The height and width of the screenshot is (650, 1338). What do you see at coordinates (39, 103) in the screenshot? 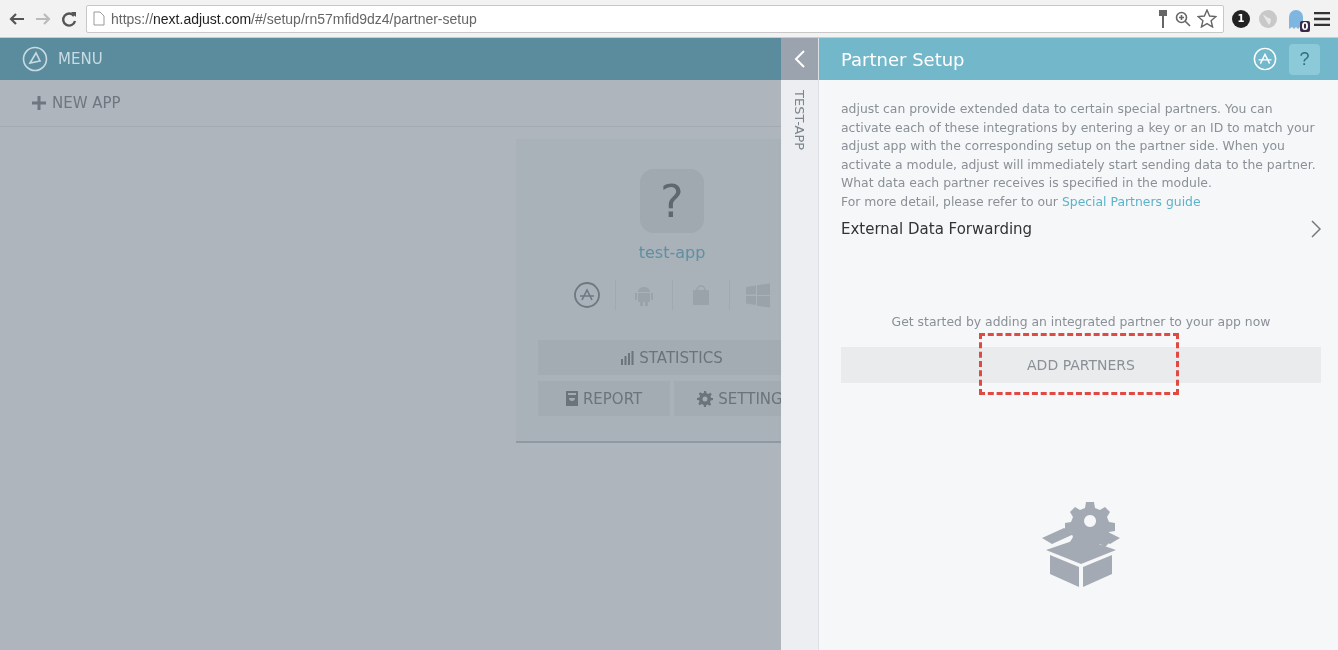
I see `plus-icon` at bounding box center [39, 103].